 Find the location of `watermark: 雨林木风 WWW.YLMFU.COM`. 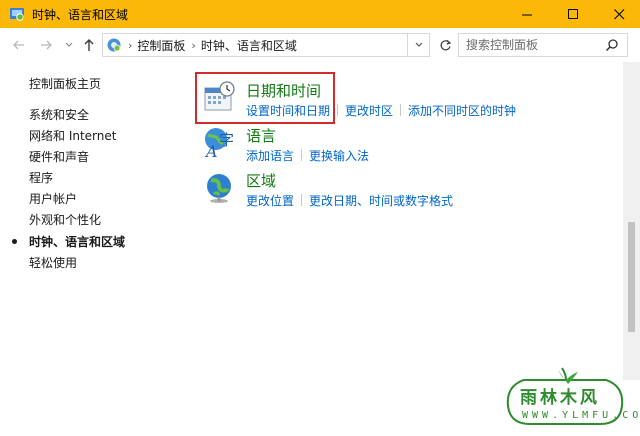

watermark: 雨林木风 WWW.YLMFU.COM is located at coordinates (570, 398).